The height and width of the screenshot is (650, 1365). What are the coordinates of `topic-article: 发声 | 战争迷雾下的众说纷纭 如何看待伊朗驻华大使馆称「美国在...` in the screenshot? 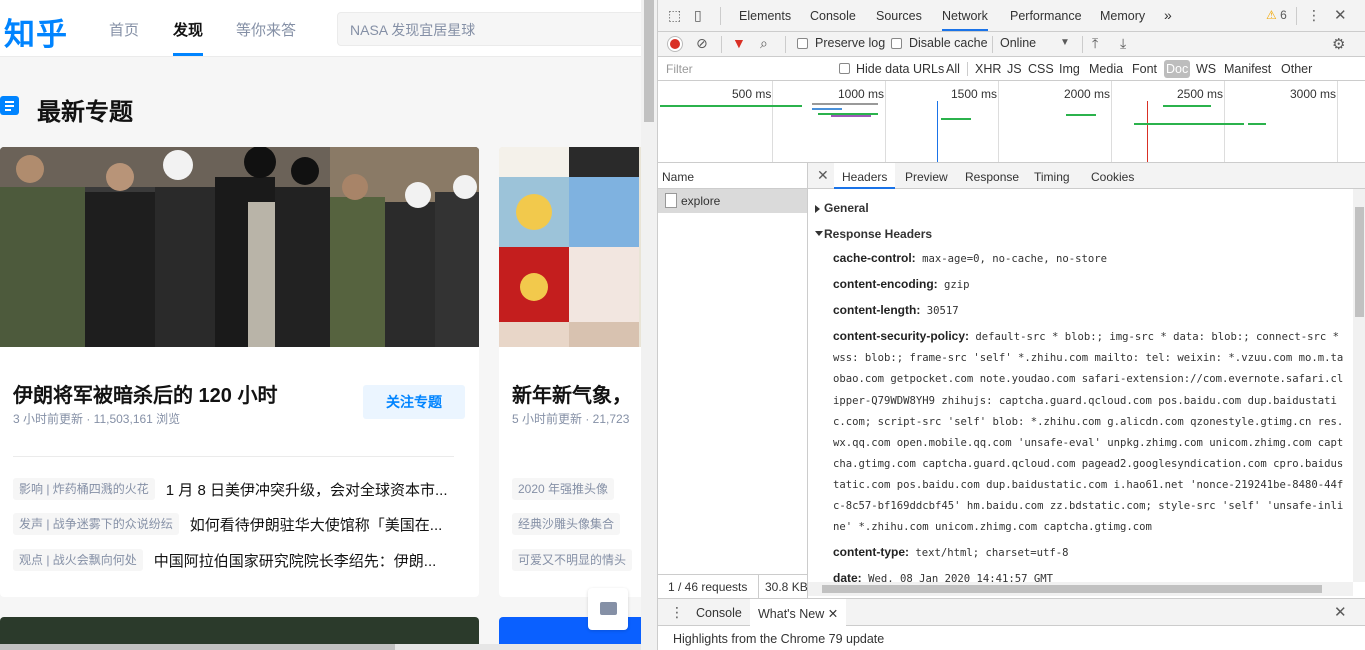 It's located at (227, 525).